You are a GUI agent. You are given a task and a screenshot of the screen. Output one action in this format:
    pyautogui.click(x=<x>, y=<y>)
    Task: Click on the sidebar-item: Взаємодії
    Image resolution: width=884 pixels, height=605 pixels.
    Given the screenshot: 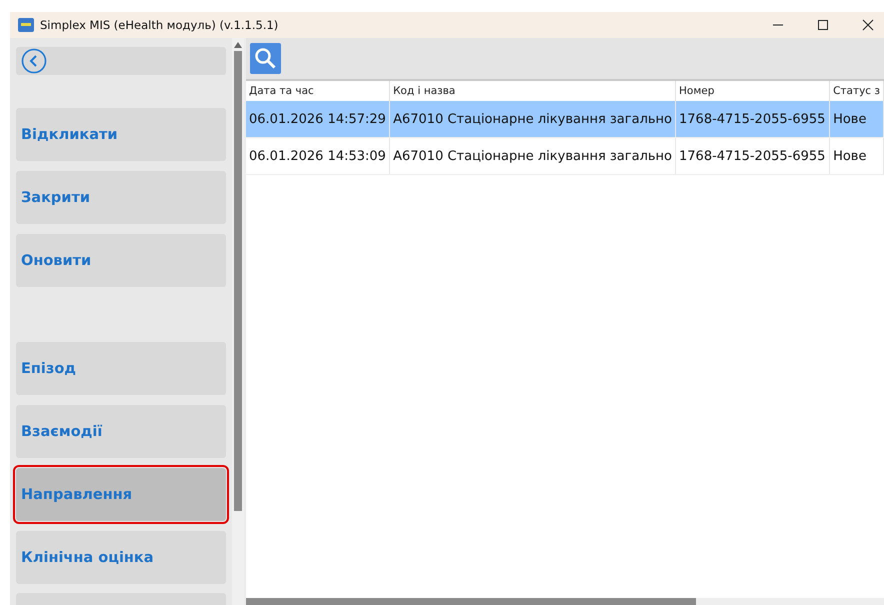 What is the action you would take?
    pyautogui.click(x=121, y=431)
    